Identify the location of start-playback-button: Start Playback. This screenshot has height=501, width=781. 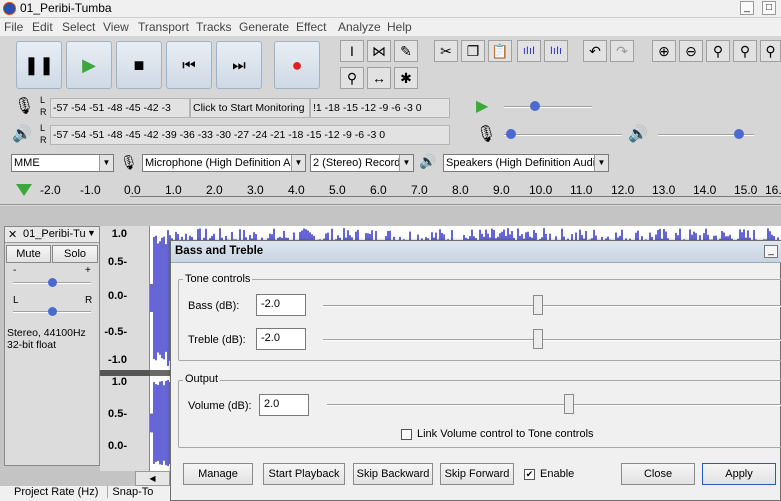
(304, 474).